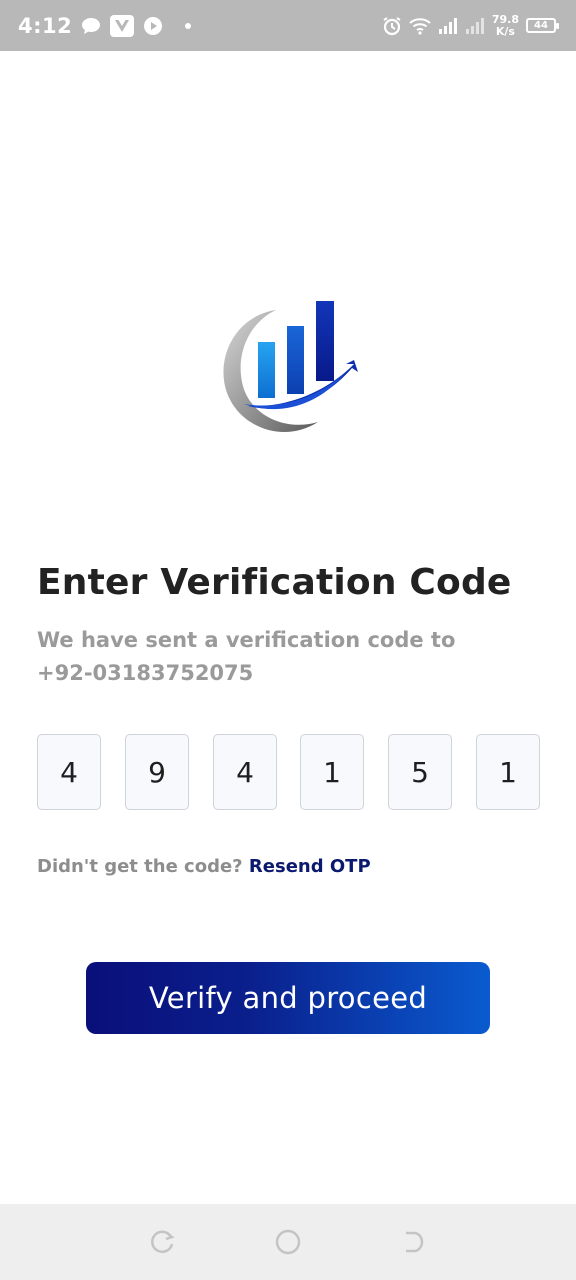  Describe the element at coordinates (45, 25) in the screenshot. I see `status-time: 4:12` at that location.